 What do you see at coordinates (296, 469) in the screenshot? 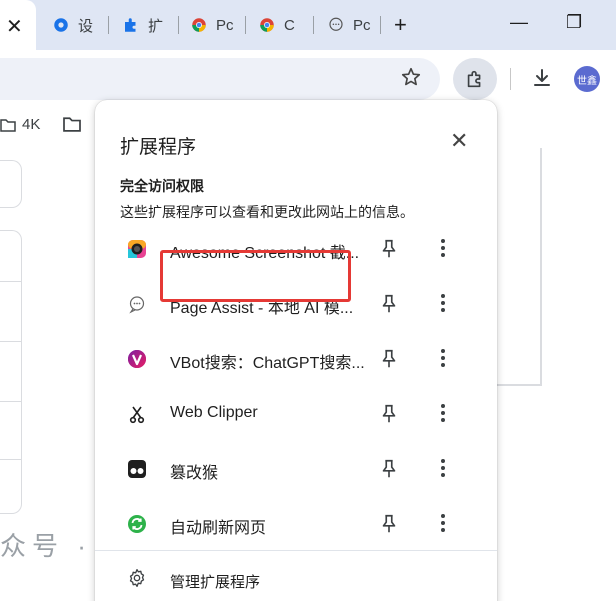
I see `extension-row-tampermonkey: 篡改猴` at bounding box center [296, 469].